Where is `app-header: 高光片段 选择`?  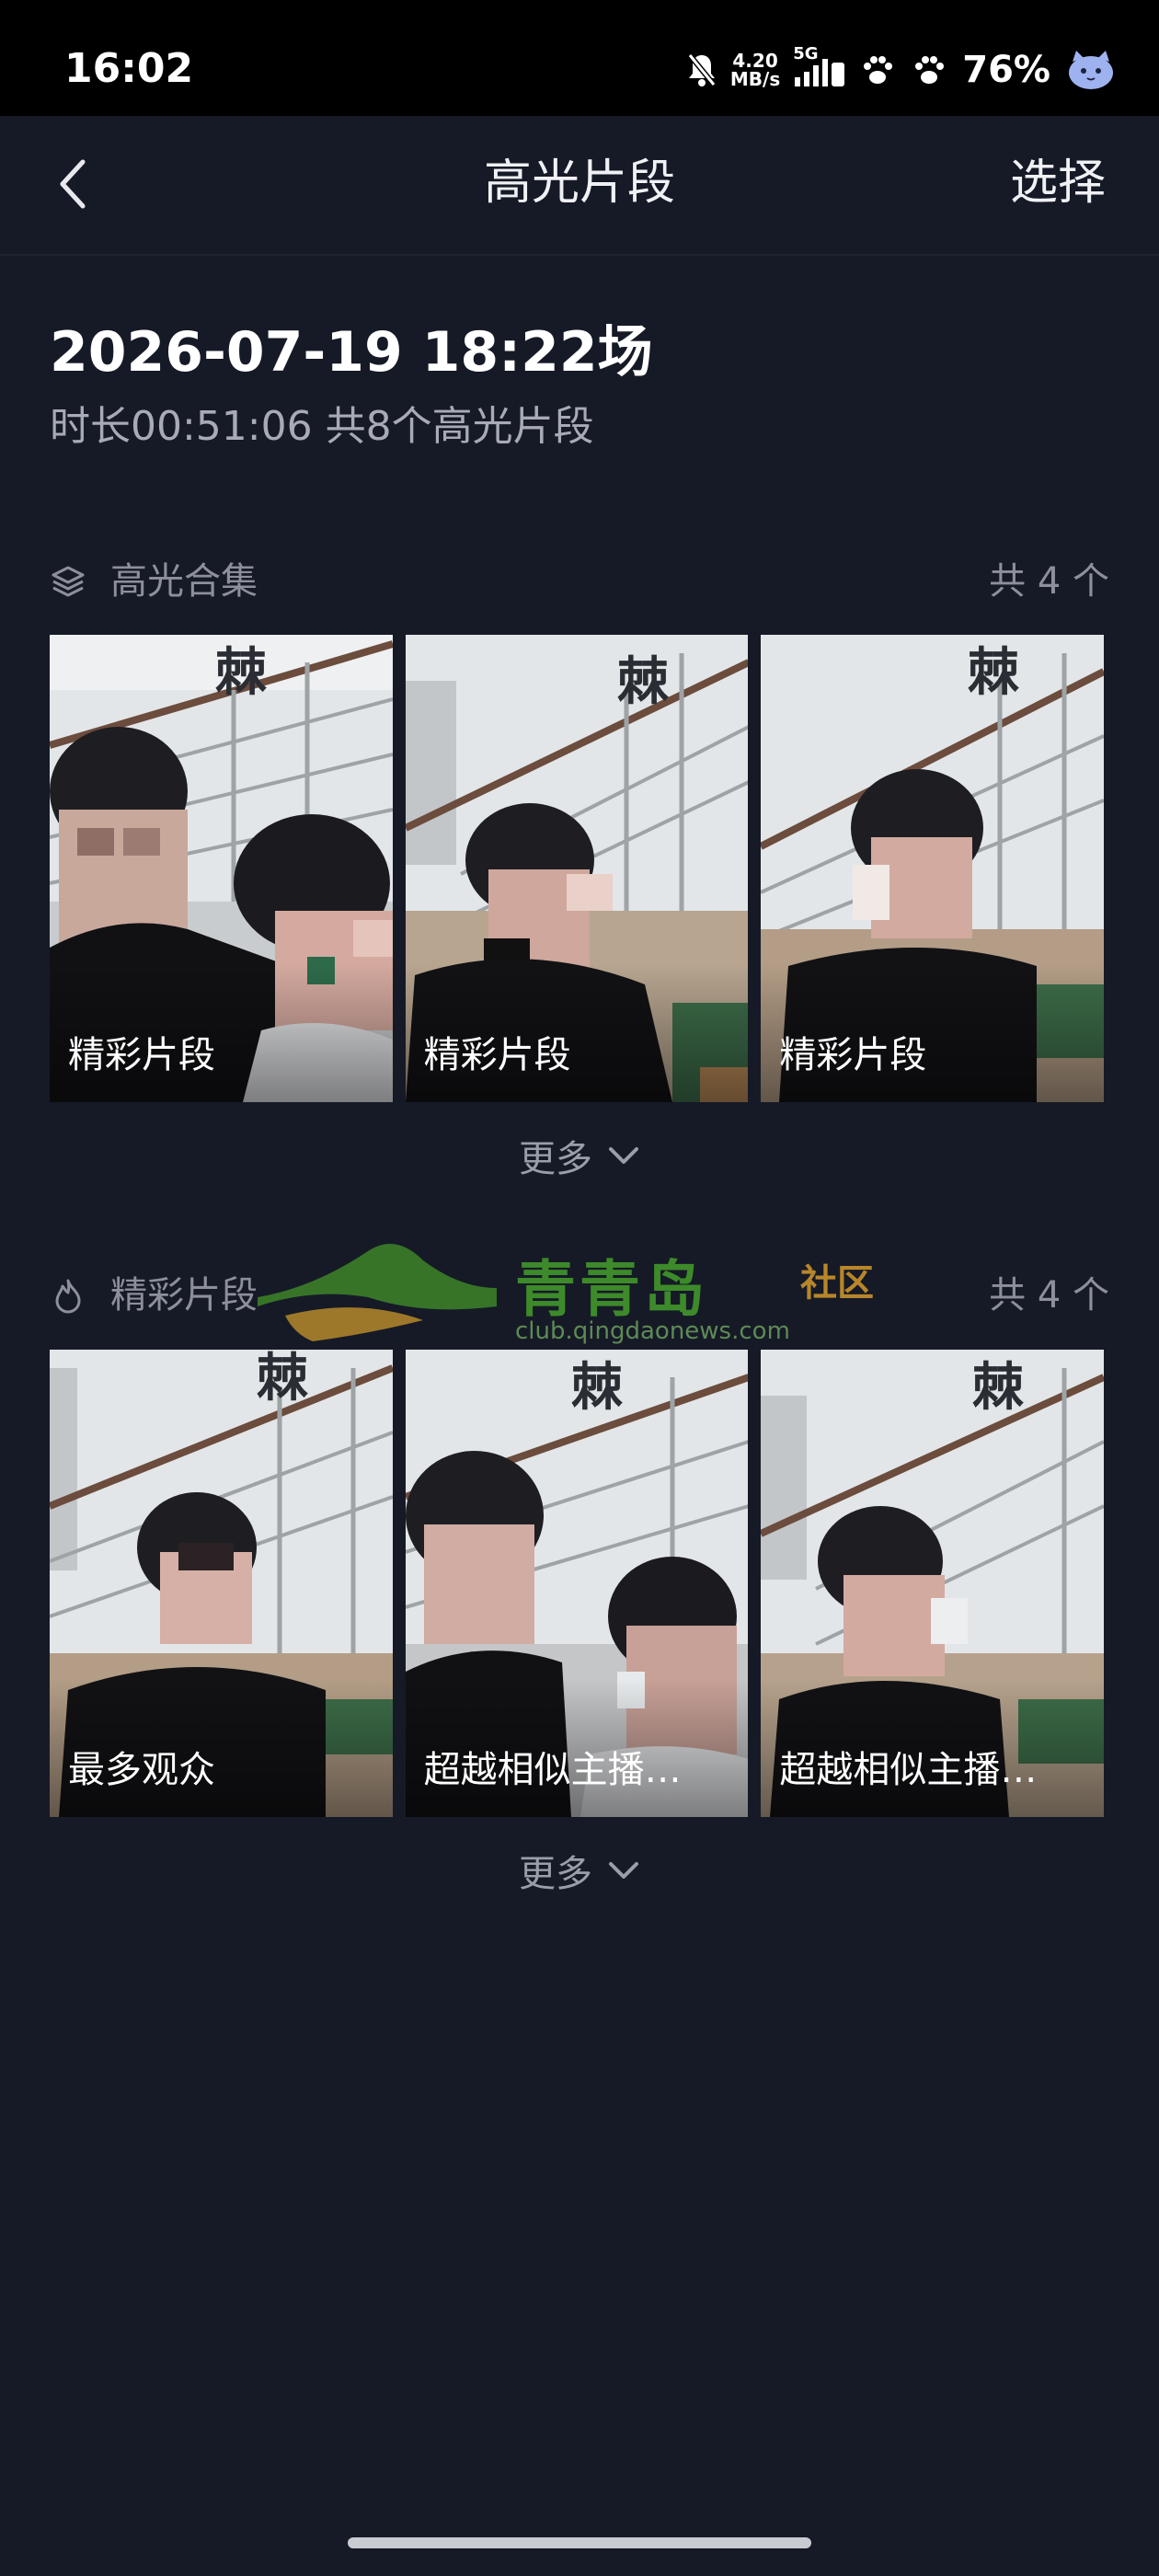
app-header: 高光片段 选择 is located at coordinates (579, 186).